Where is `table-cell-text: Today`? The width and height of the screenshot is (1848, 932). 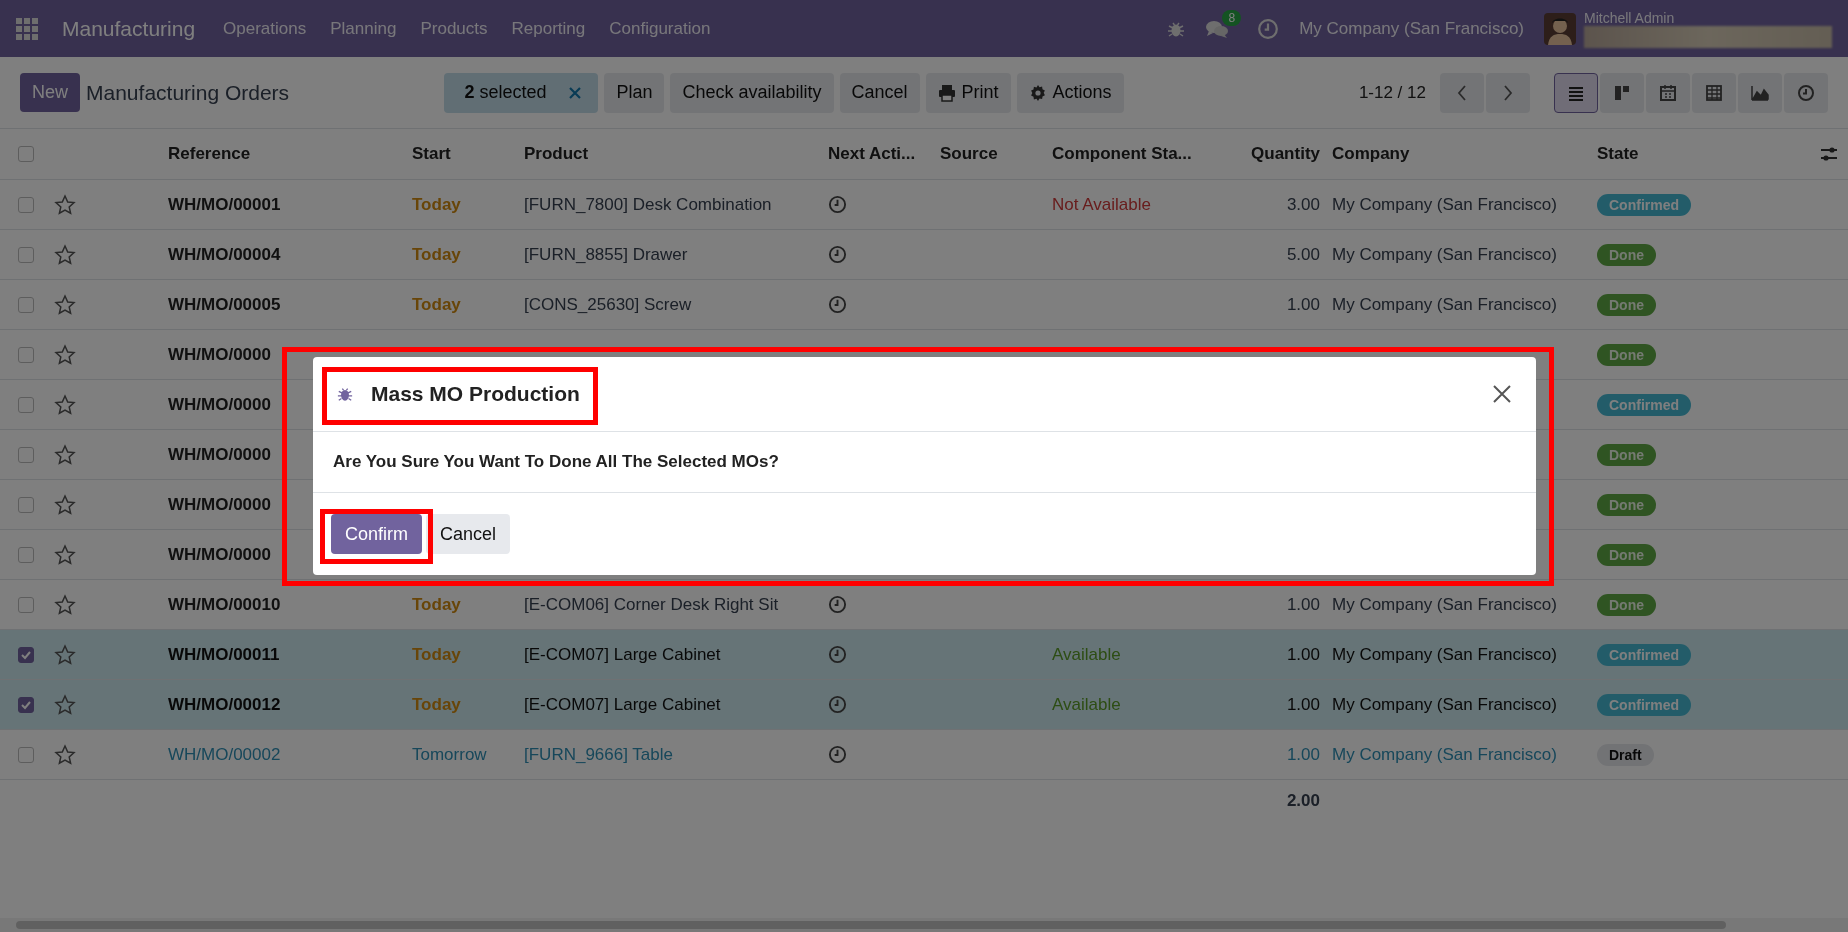
table-cell-text: Today is located at coordinates (436, 254).